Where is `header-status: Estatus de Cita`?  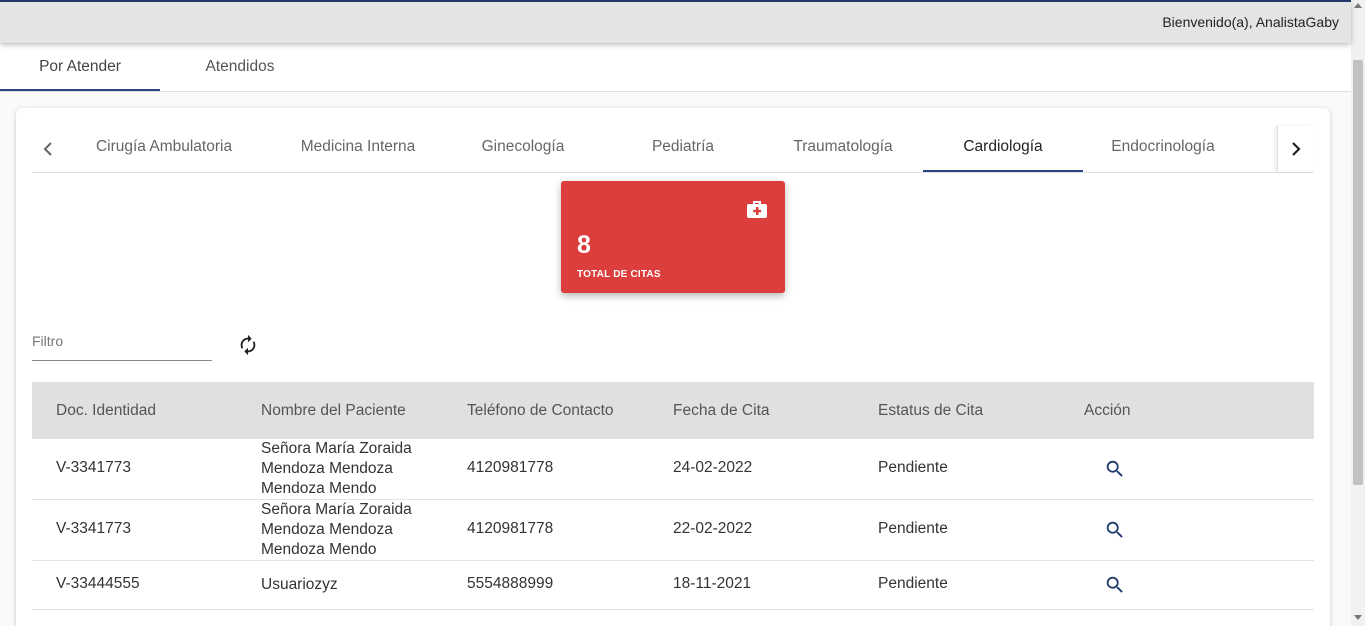 header-status: Estatus de Cita is located at coordinates (931, 410).